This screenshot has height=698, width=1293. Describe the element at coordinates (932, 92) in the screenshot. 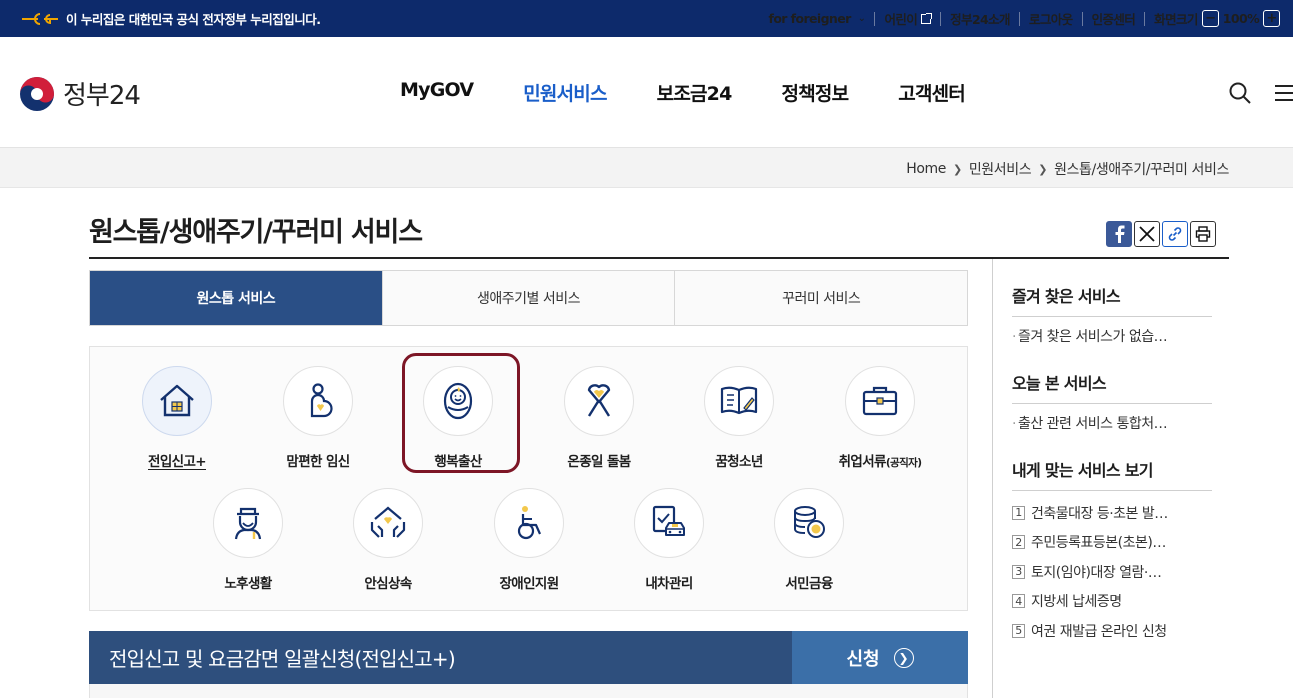

I see `nav-customer-center: 고객센터` at that location.